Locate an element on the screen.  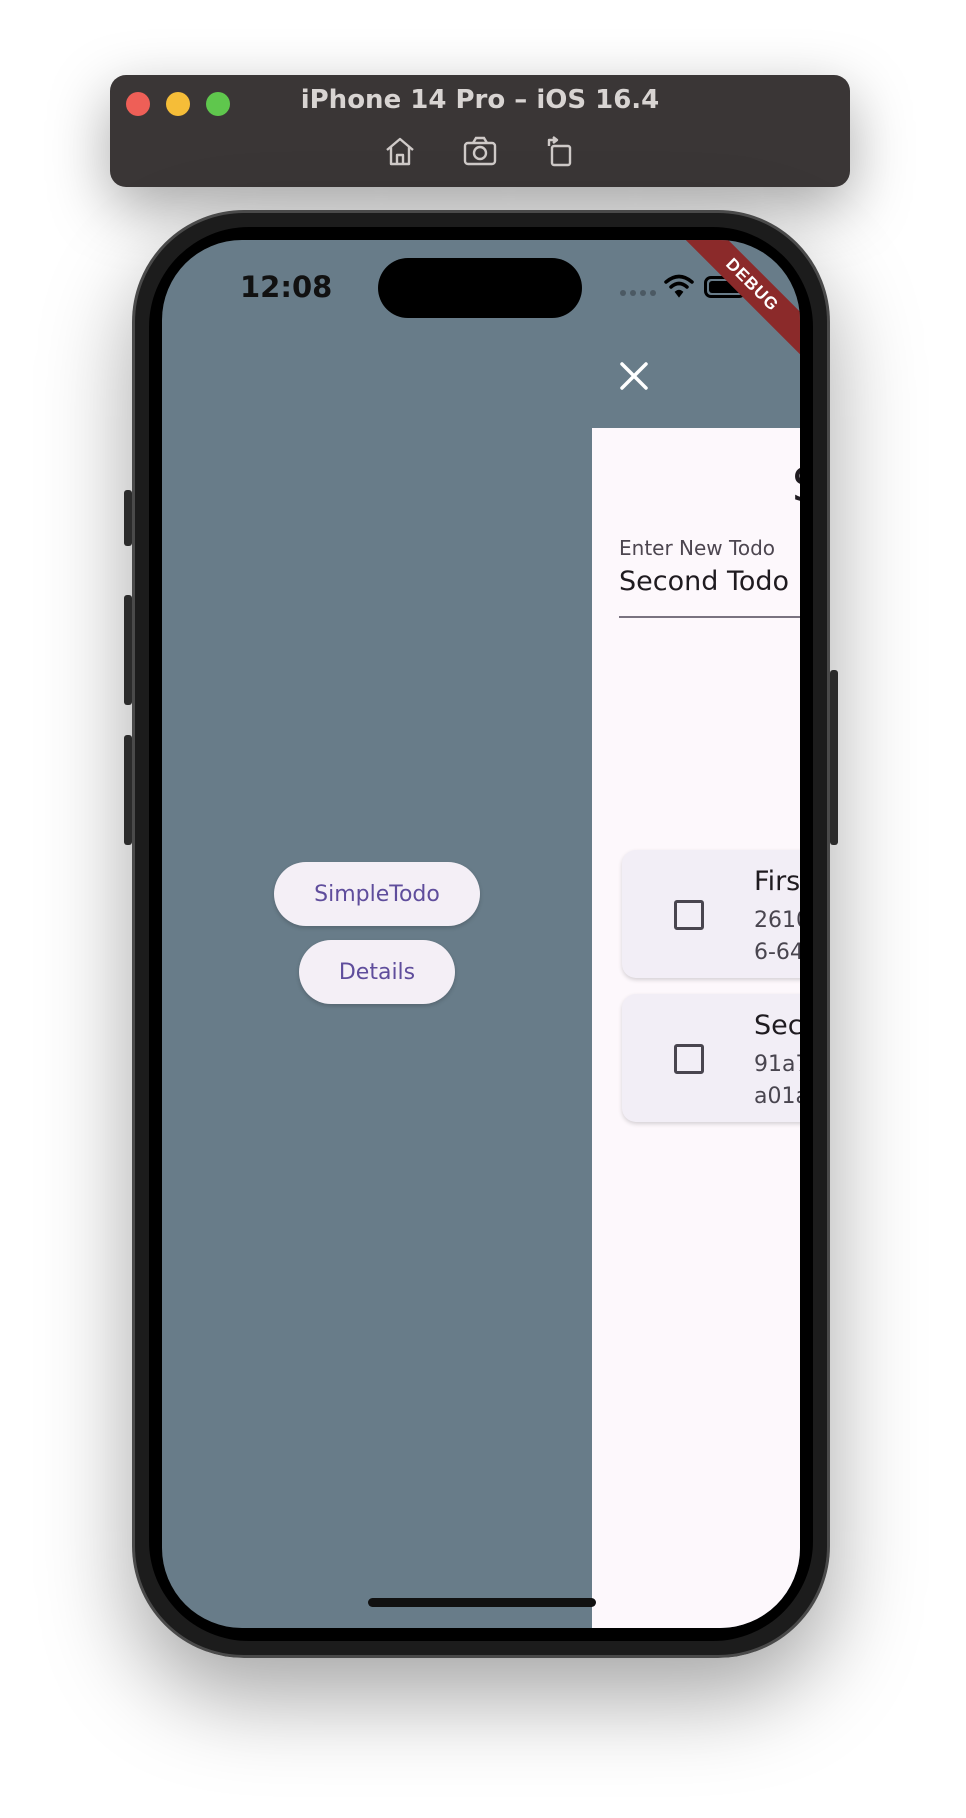
todo-id-continued: a01a is located at coordinates (777, 1096).